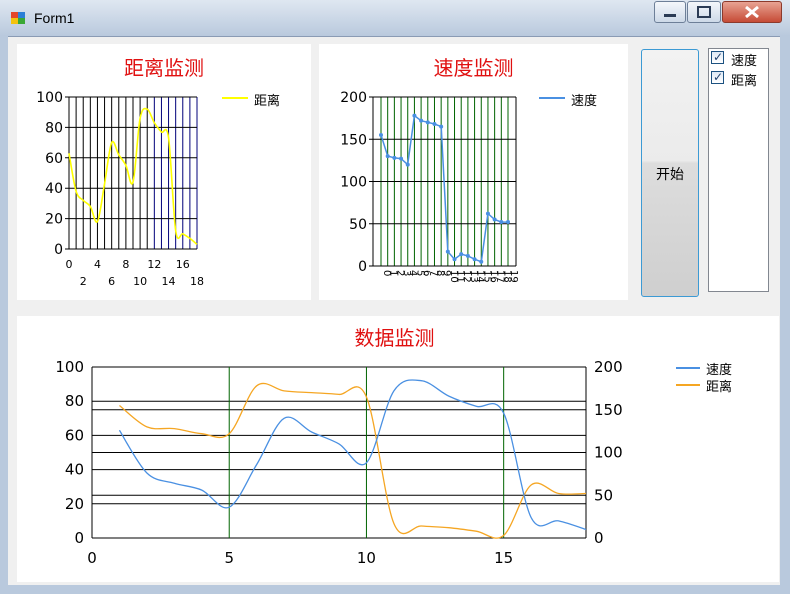 The image size is (790, 594). Describe the element at coordinates (608, 410) in the screenshot. I see `y-tick-label-right: 150` at that location.